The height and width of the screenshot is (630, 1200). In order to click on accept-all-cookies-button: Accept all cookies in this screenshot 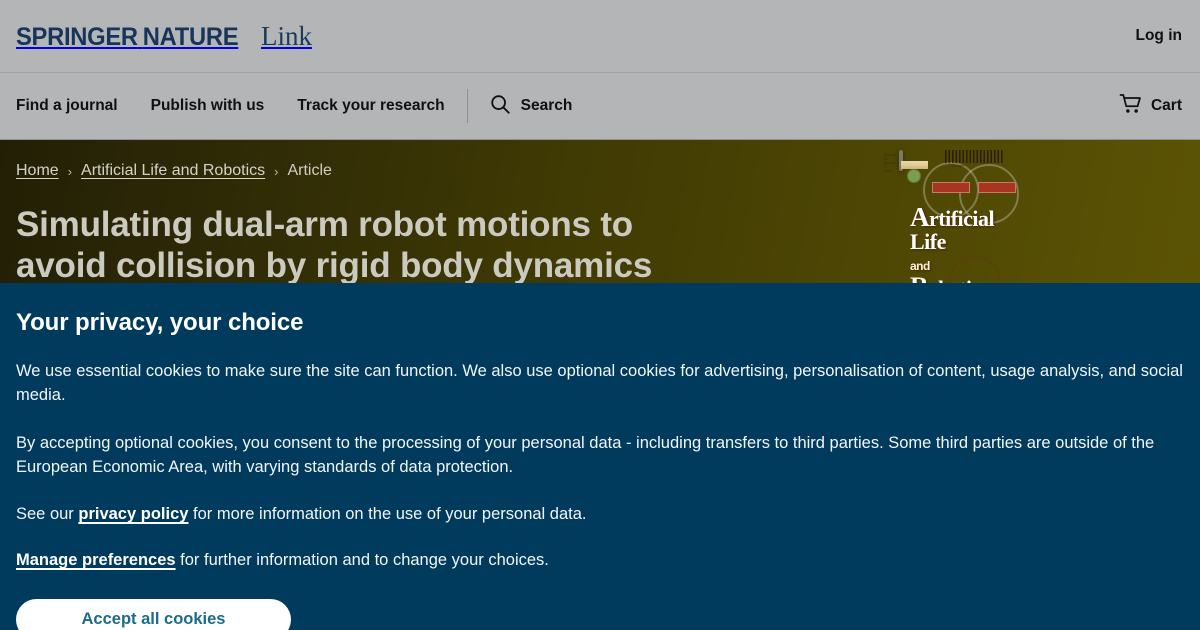, I will do `click(153, 614)`.